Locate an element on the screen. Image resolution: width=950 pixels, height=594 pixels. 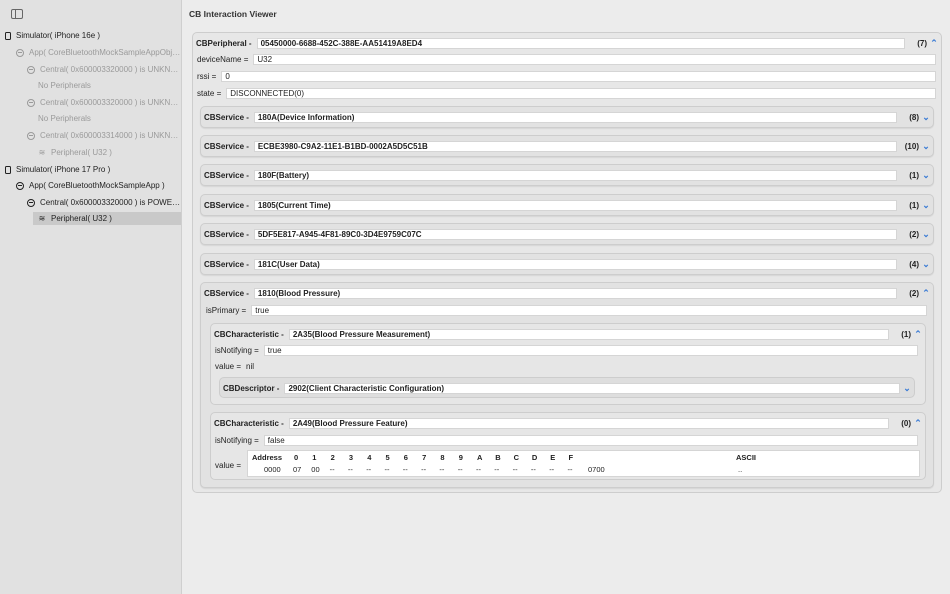
hex-column-header: 0 is located at coordinates (296, 457).